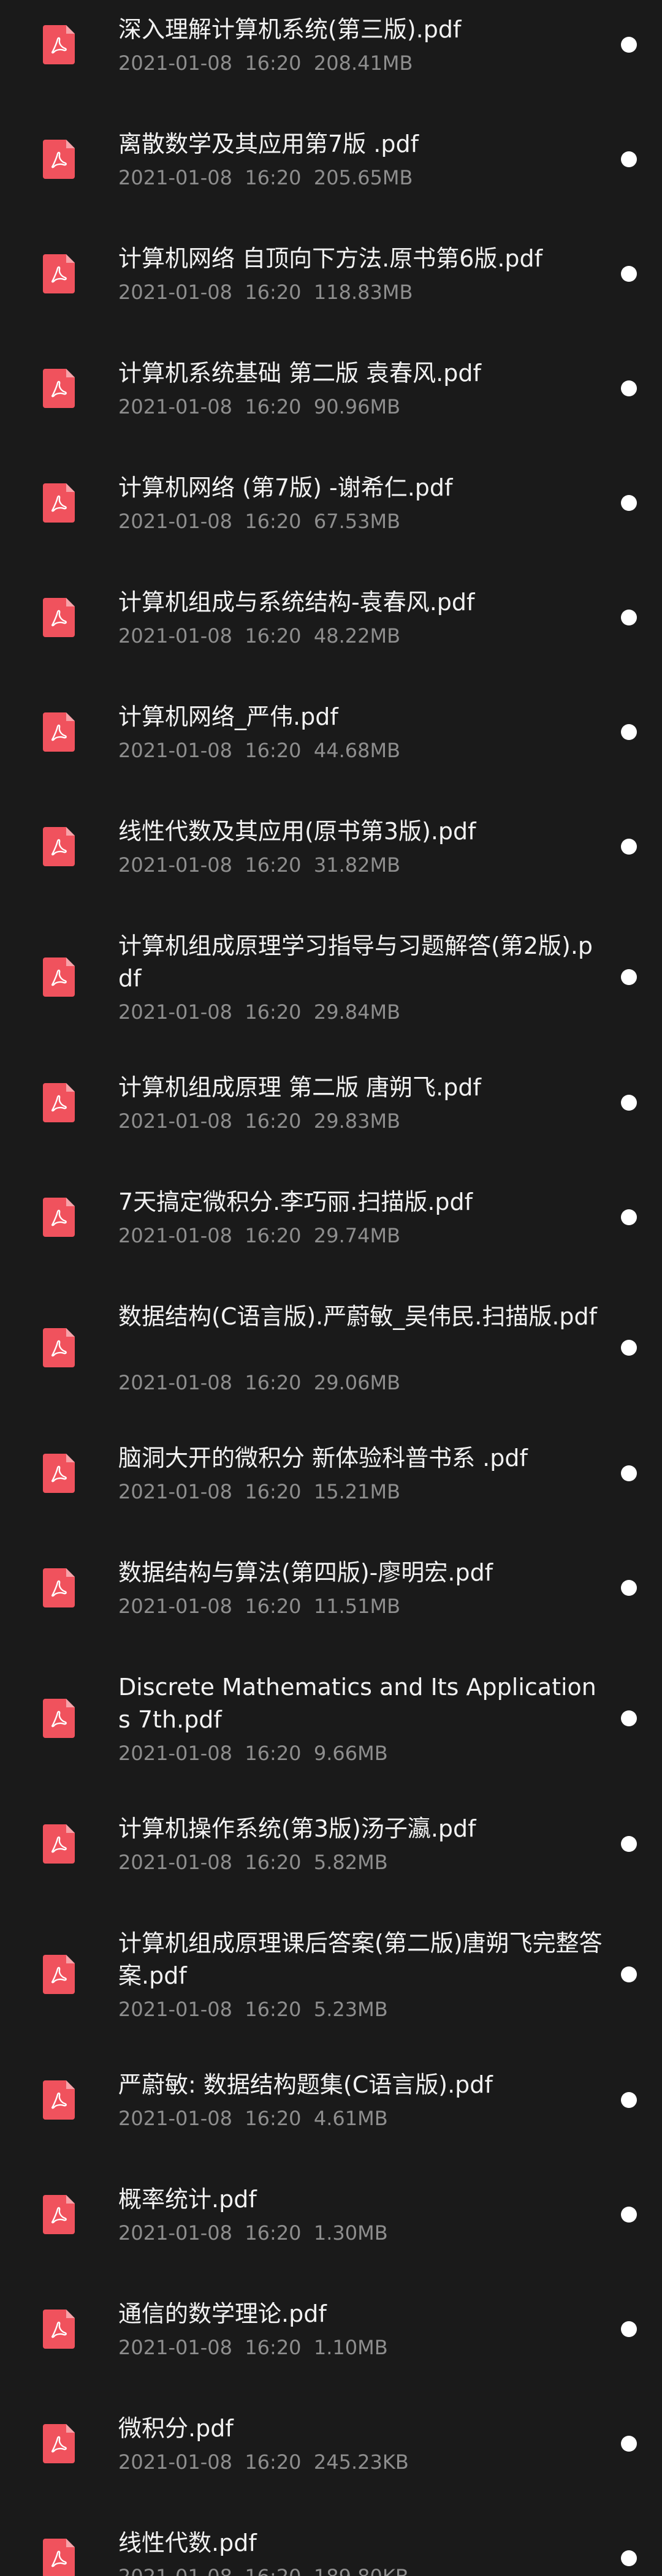 The width and height of the screenshot is (662, 2576). What do you see at coordinates (305, 1572) in the screenshot?
I see `file-name: 数据结构与算法(第四版)-廖明宏.pdf` at bounding box center [305, 1572].